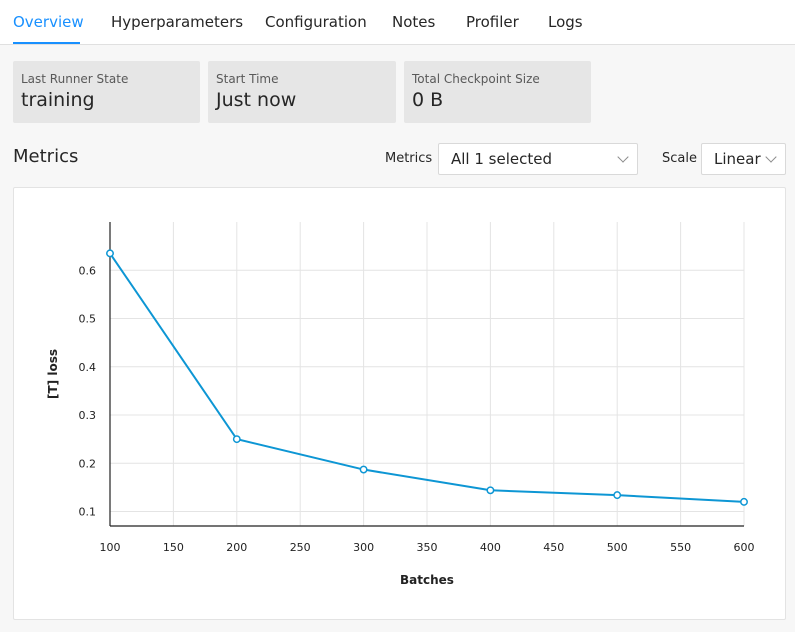 This screenshot has width=795, height=632. Describe the element at coordinates (501, 159) in the screenshot. I see `metrics-select-value: All 1 selected` at that location.